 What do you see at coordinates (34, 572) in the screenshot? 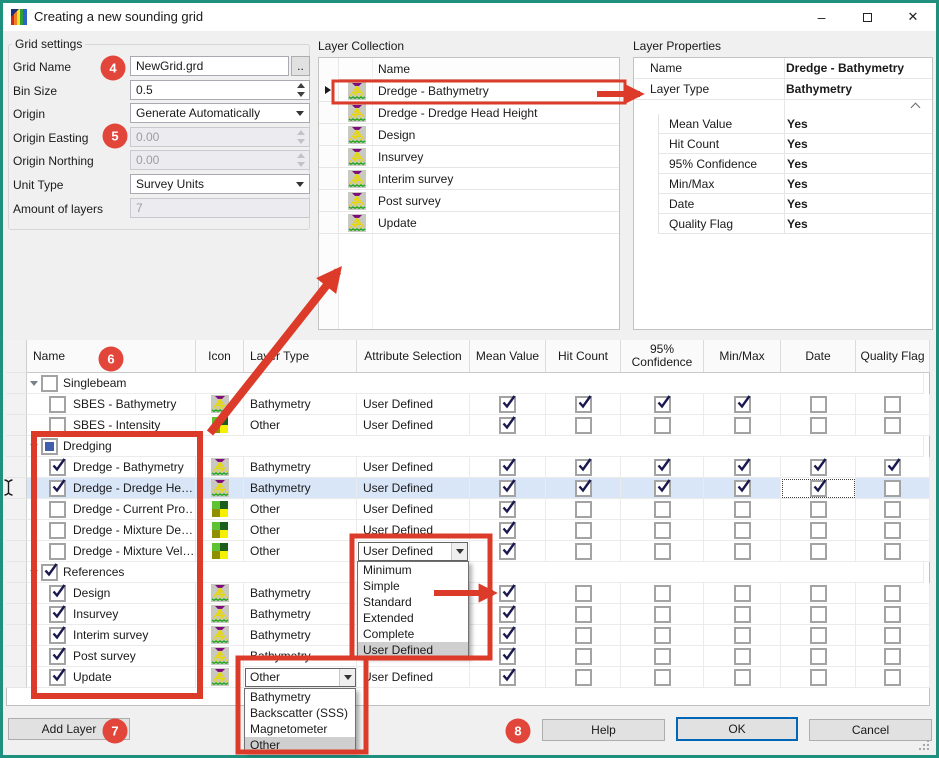
I see `group-expander-icon` at bounding box center [34, 572].